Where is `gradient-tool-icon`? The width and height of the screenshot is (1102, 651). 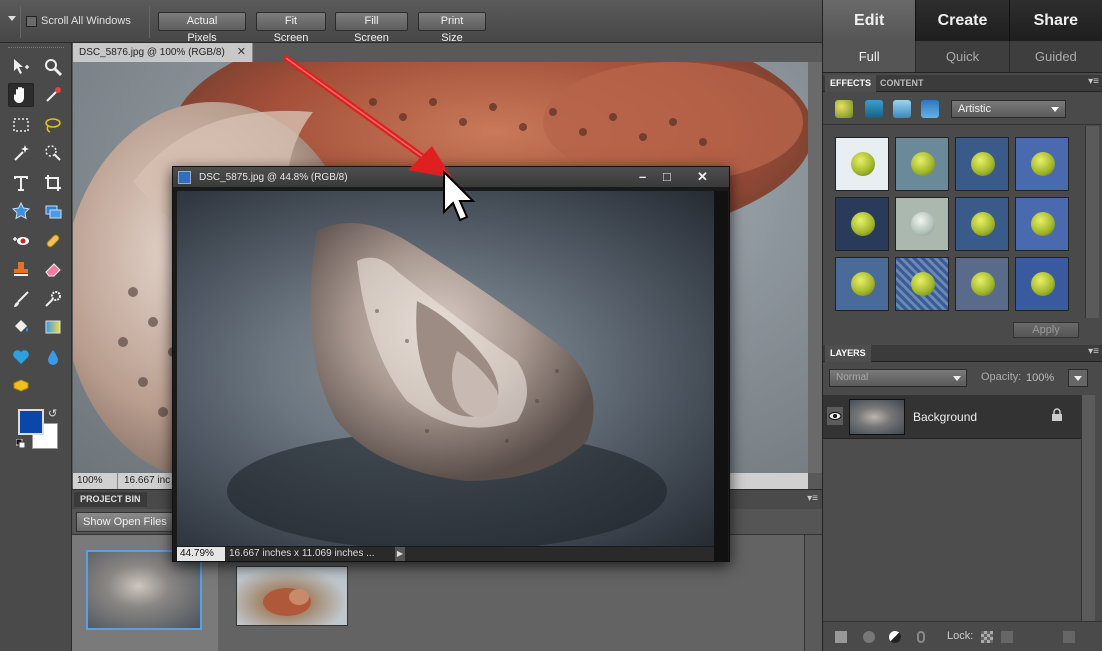 gradient-tool-icon is located at coordinates (53, 327).